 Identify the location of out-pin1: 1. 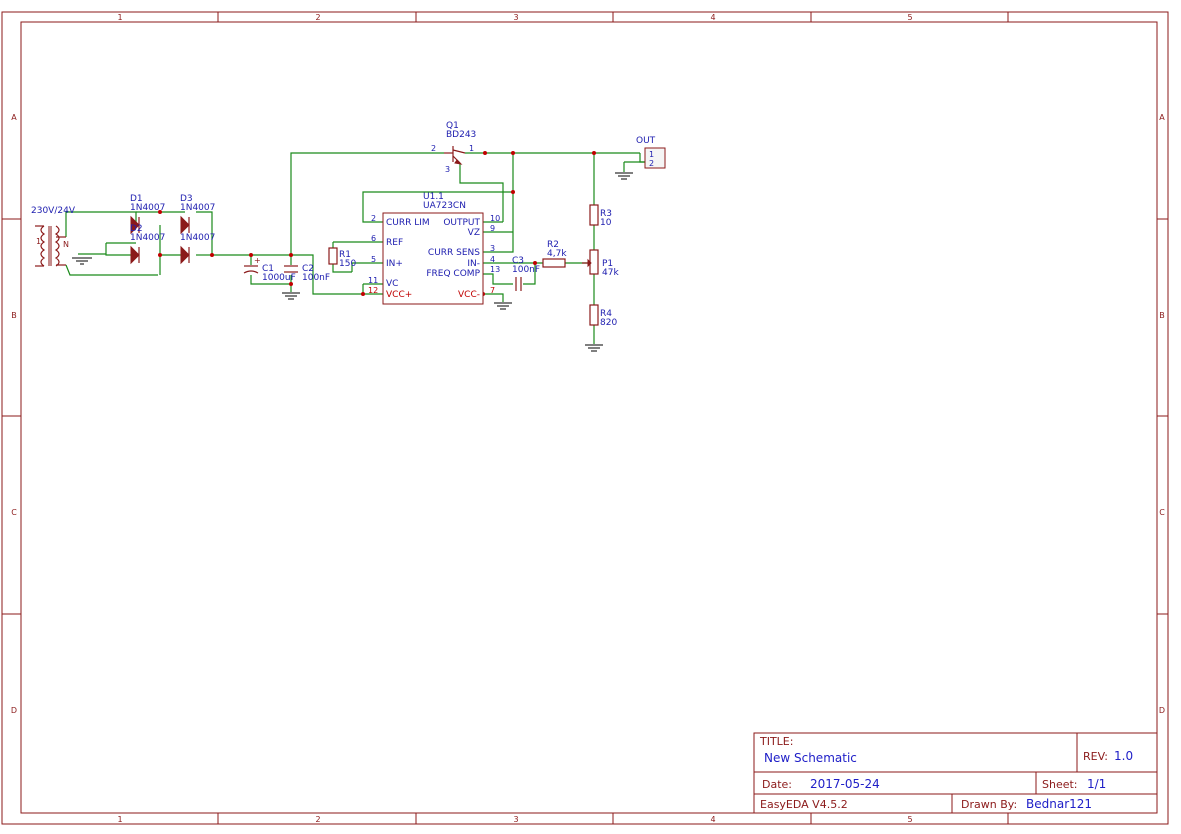
(651, 154).